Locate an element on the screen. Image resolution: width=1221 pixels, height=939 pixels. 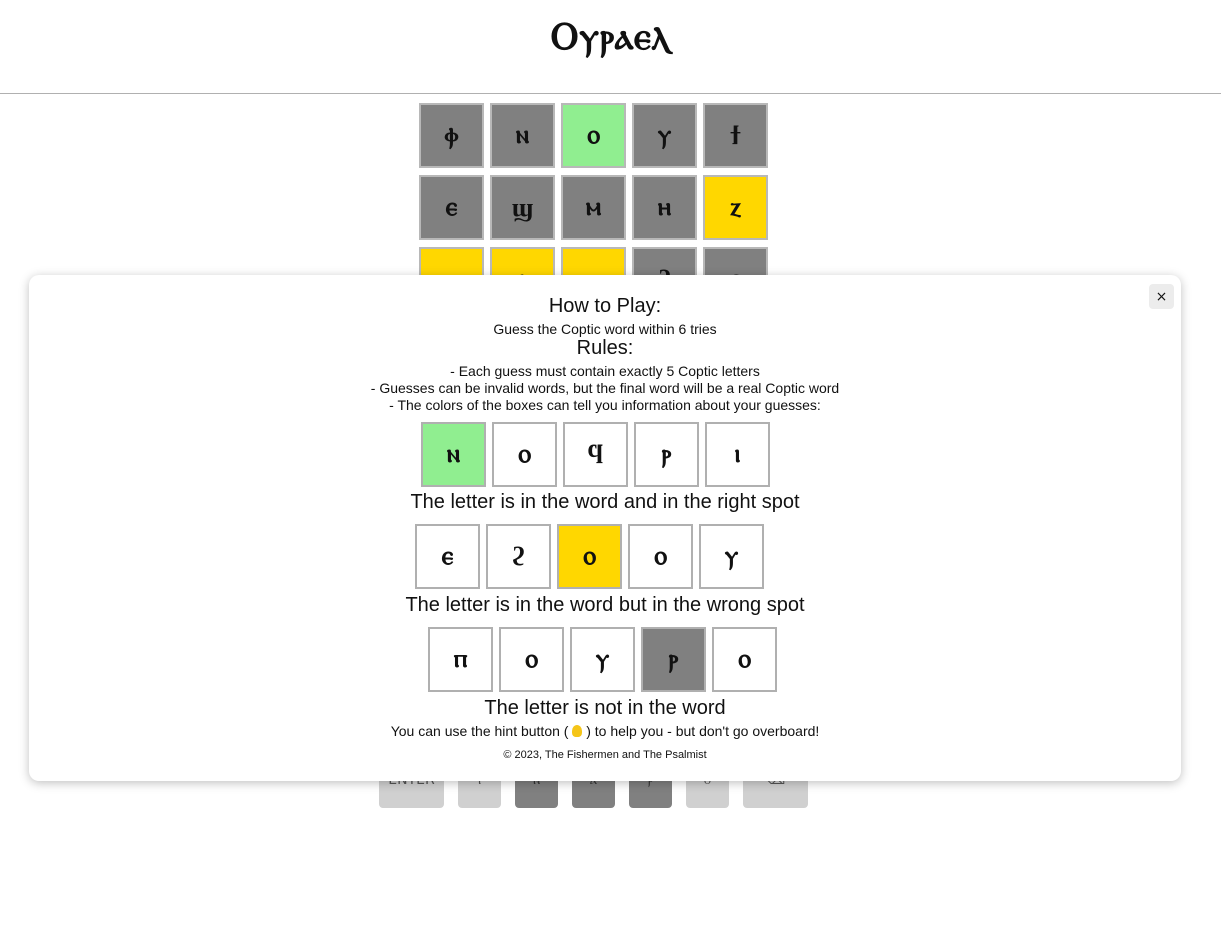
board-row: ⲫ ⲛ ⲟ ⲩ ϯ is located at coordinates (593, 135).